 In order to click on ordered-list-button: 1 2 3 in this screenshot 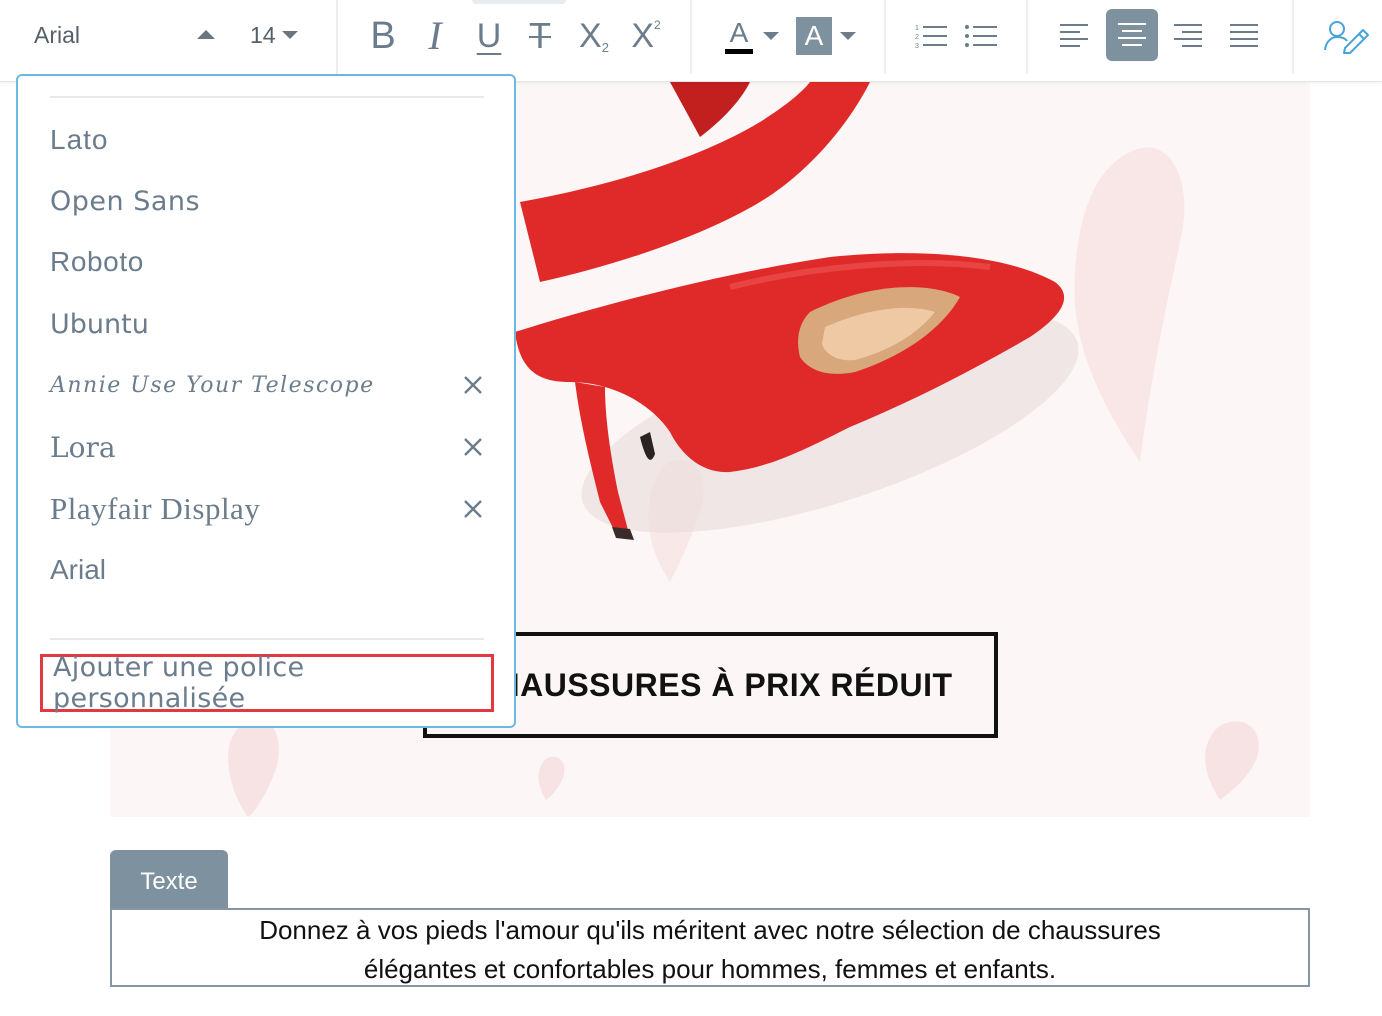, I will do `click(931, 36)`.